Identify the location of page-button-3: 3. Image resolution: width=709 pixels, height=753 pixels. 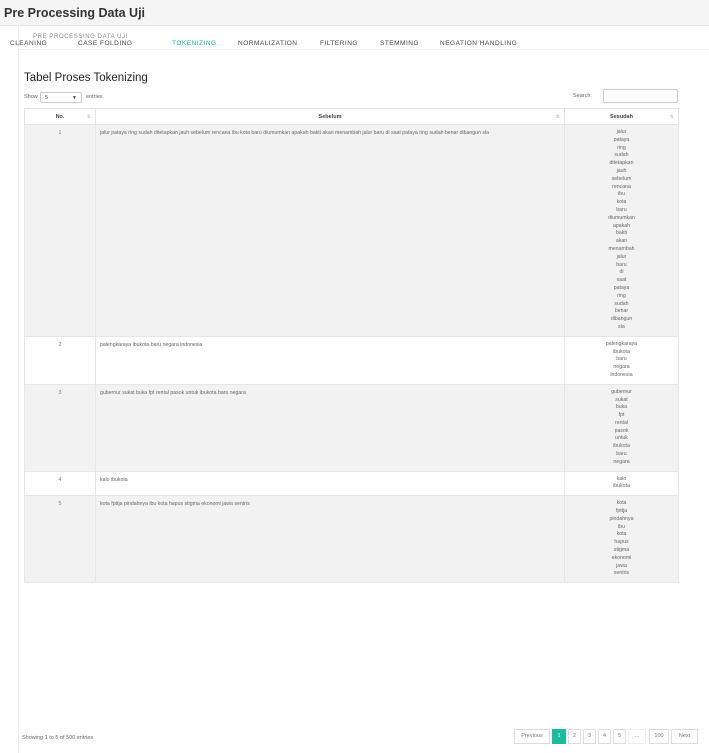
(589, 736).